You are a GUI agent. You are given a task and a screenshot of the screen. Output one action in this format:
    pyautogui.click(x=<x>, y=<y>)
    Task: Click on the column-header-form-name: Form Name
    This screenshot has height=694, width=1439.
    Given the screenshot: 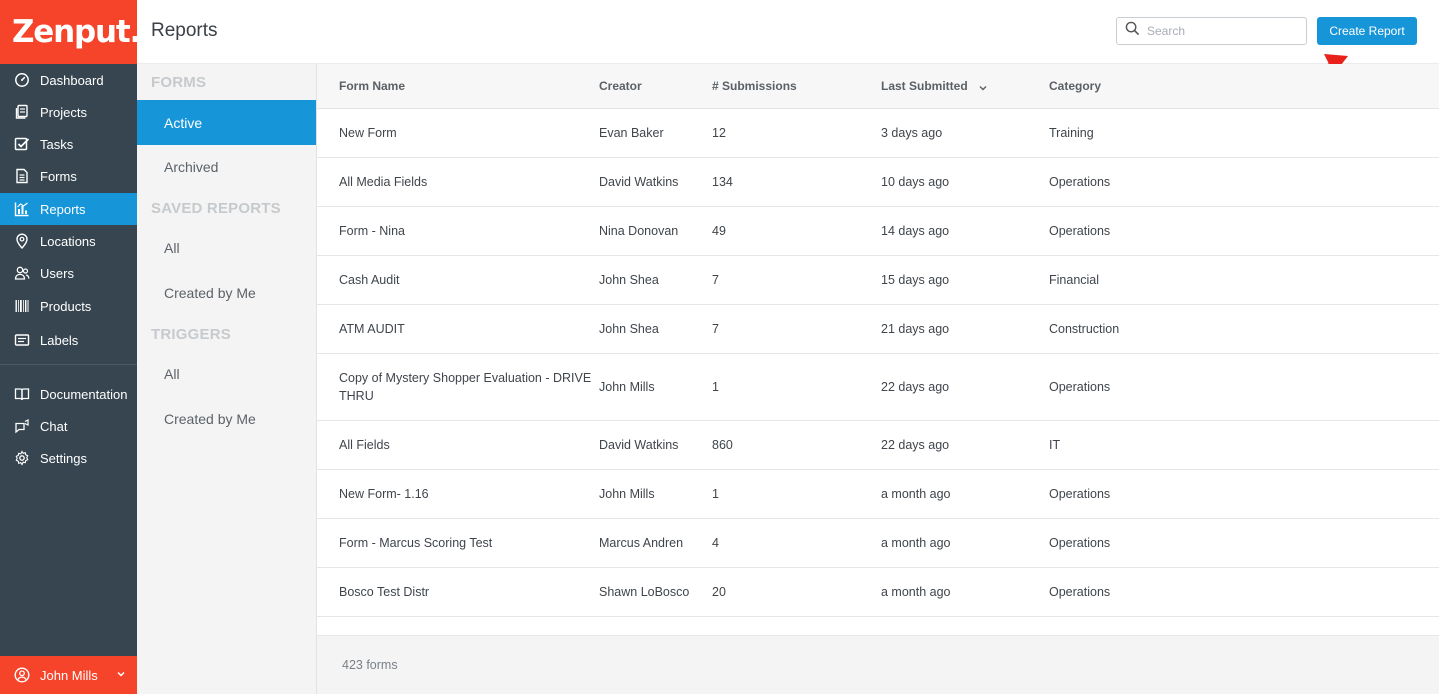 What is the action you would take?
    pyautogui.click(x=372, y=86)
    